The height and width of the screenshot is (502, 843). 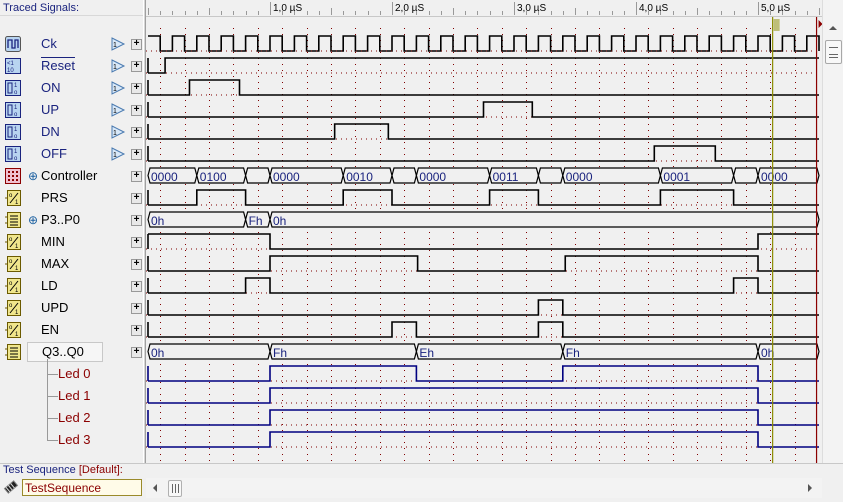 What do you see at coordinates (484, 488) in the screenshot?
I see `horizontal-scrollbar` at bounding box center [484, 488].